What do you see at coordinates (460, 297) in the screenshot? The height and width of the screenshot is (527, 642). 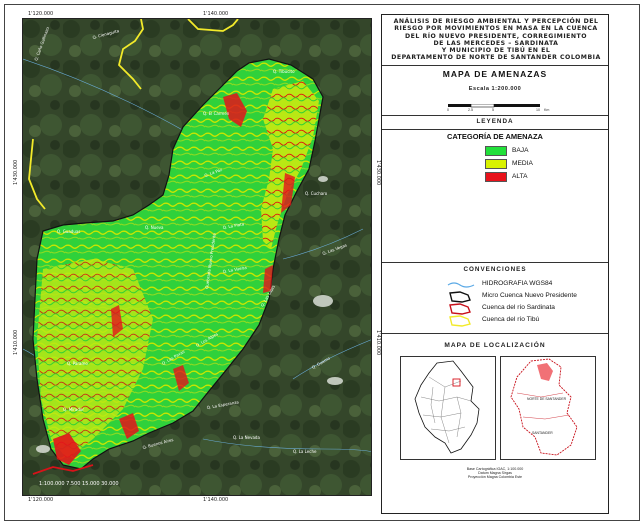 I see `micro-basin-symbol` at bounding box center [460, 297].